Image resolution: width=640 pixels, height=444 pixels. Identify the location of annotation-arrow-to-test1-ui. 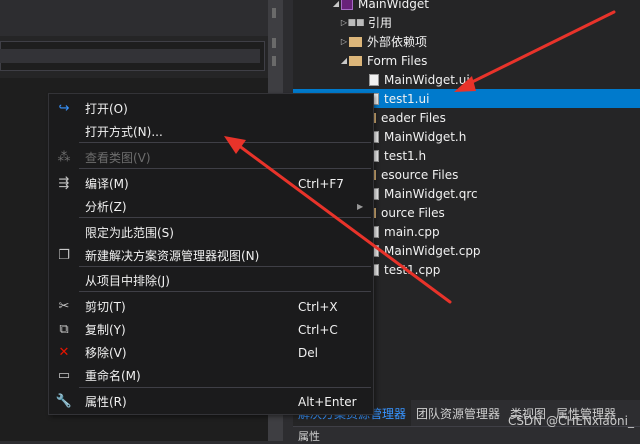
(541, 48).